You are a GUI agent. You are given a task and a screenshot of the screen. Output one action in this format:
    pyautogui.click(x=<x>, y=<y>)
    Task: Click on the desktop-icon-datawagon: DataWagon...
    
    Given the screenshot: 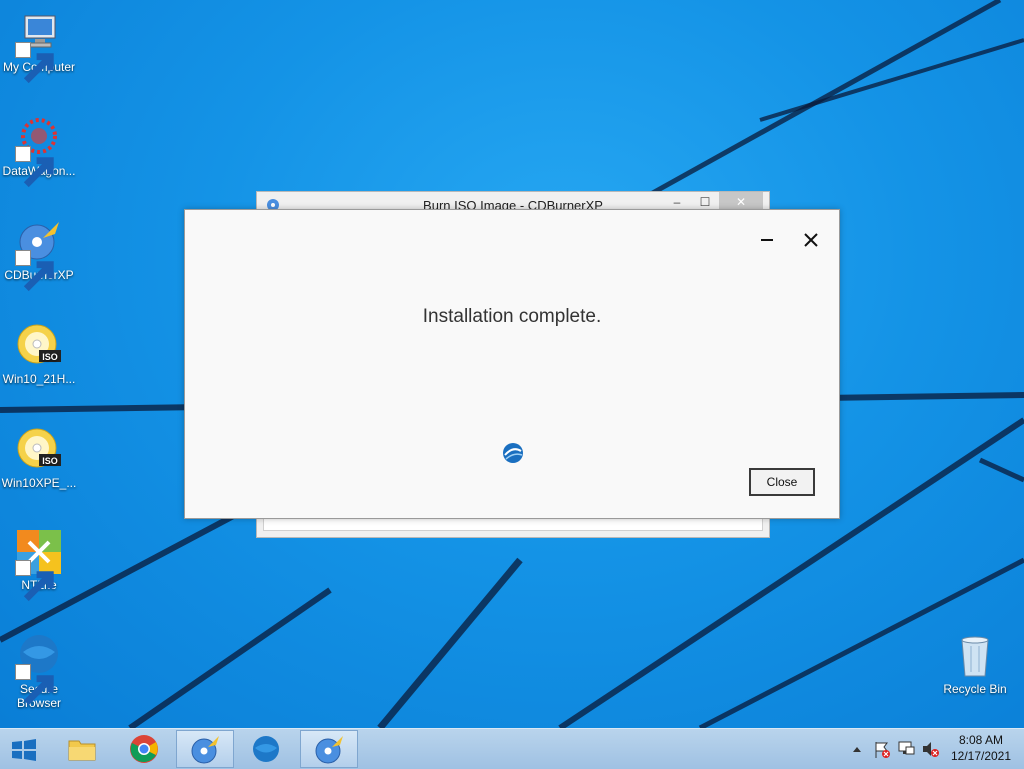 What is the action you would take?
    pyautogui.click(x=39, y=151)
    